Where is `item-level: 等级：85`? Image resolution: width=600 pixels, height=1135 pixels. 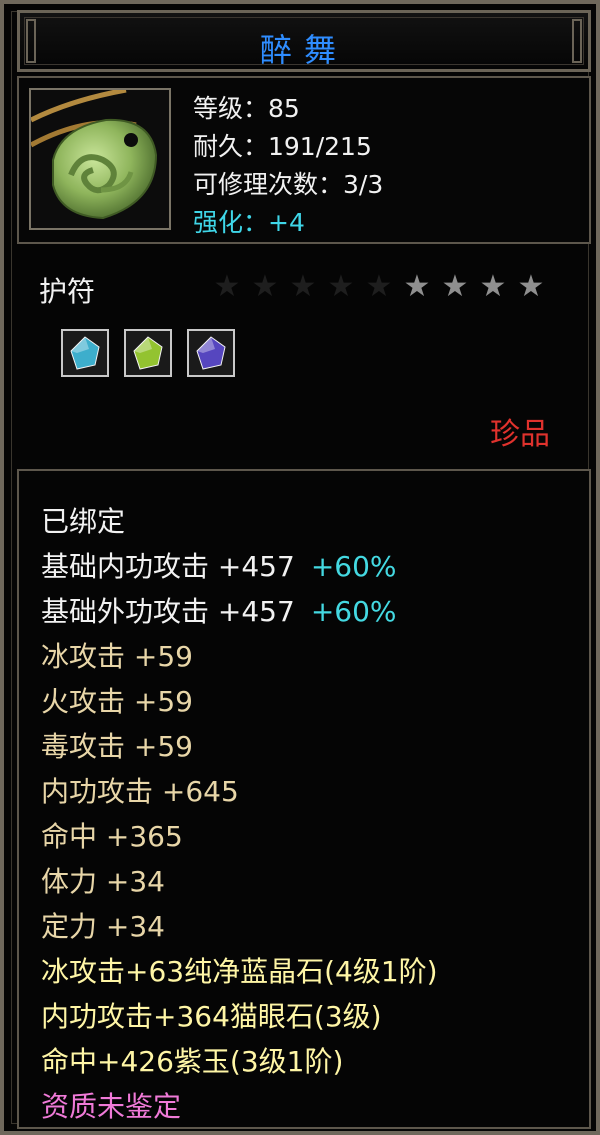
item-level: 等级：85 is located at coordinates (246, 108).